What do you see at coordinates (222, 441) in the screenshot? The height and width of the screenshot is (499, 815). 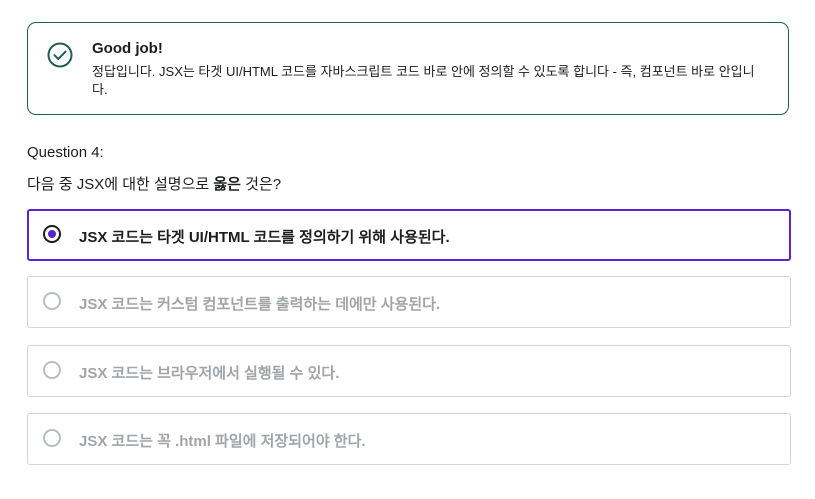 I see `answer-option-label: JSX 코드는 꼭 .html 파일에 저장되어야 한다.` at bounding box center [222, 441].